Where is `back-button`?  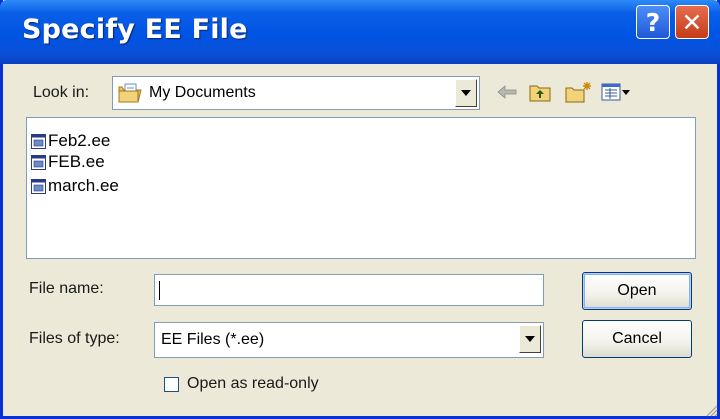
back-button is located at coordinates (507, 92).